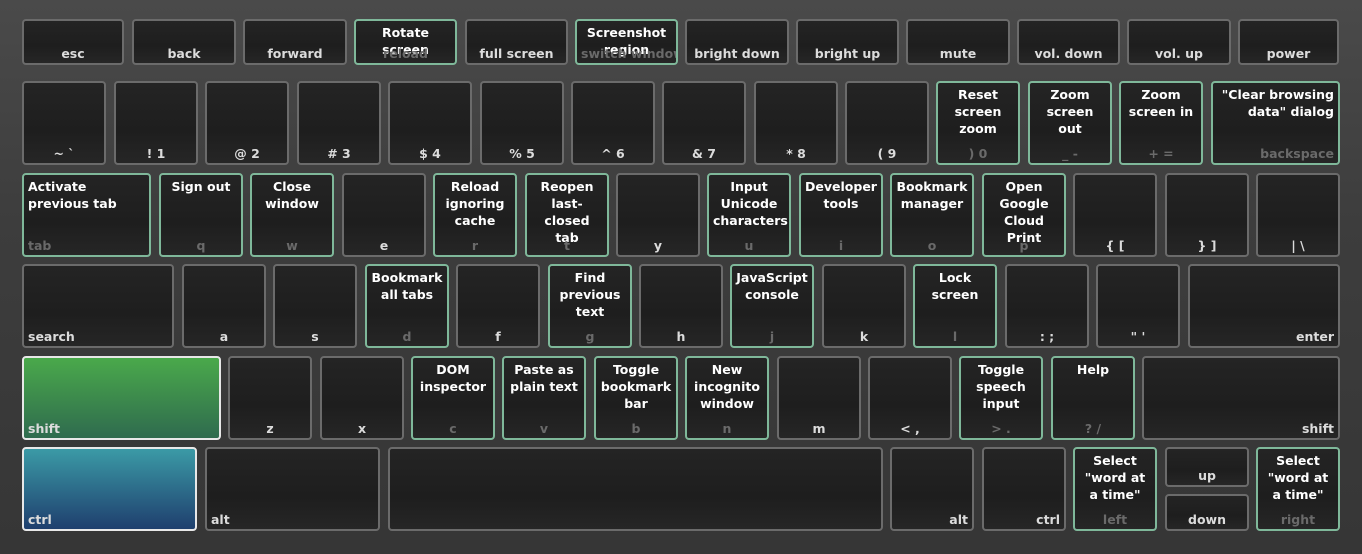  Describe the element at coordinates (407, 336) in the screenshot. I see `key-label: d` at that location.